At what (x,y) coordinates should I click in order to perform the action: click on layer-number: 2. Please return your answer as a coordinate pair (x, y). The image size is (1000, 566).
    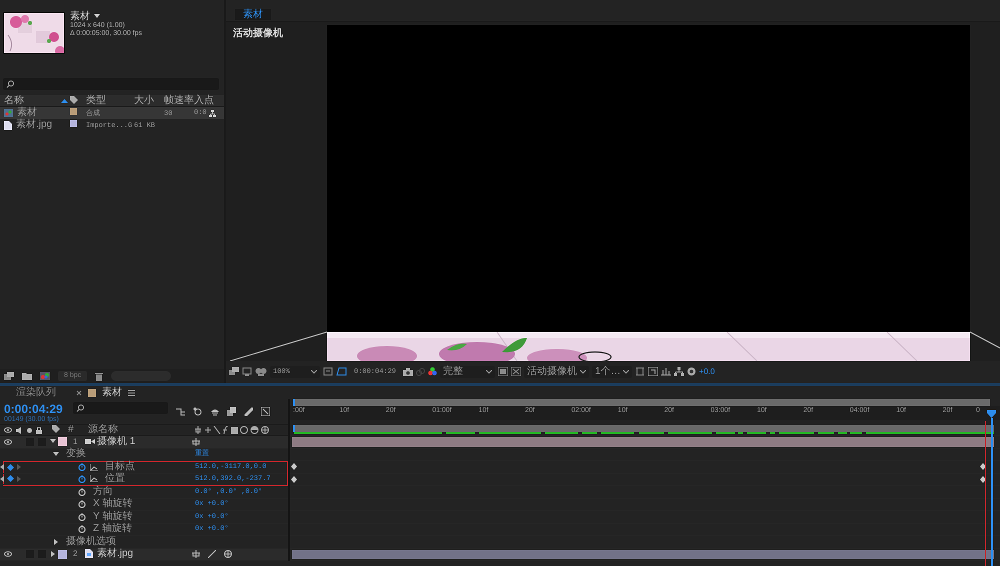
    Looking at the image, I should click on (75, 554).